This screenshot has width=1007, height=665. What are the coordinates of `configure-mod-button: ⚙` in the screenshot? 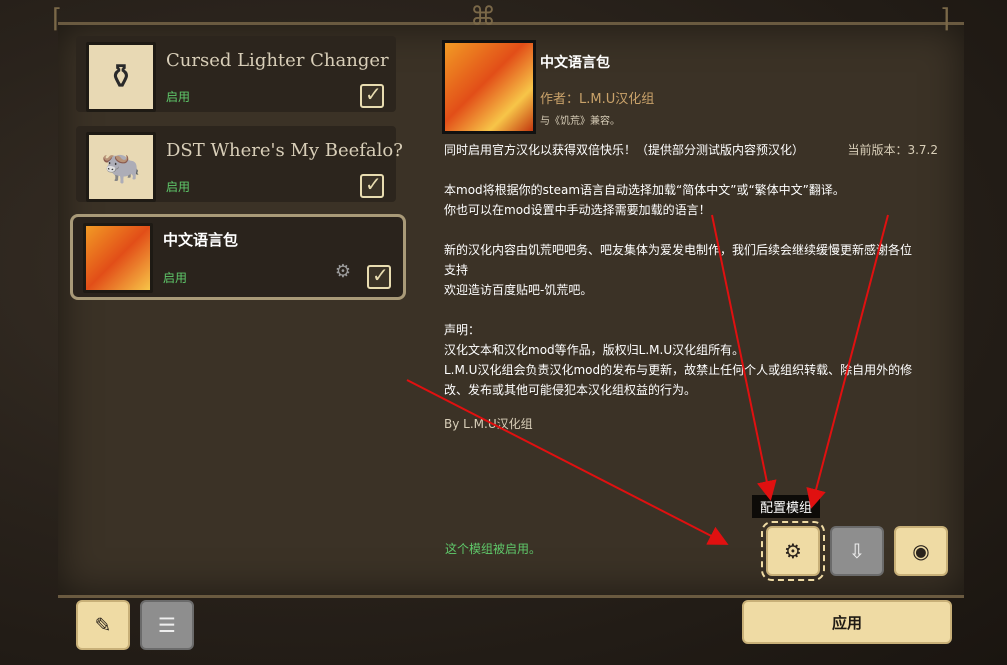 It's located at (793, 551).